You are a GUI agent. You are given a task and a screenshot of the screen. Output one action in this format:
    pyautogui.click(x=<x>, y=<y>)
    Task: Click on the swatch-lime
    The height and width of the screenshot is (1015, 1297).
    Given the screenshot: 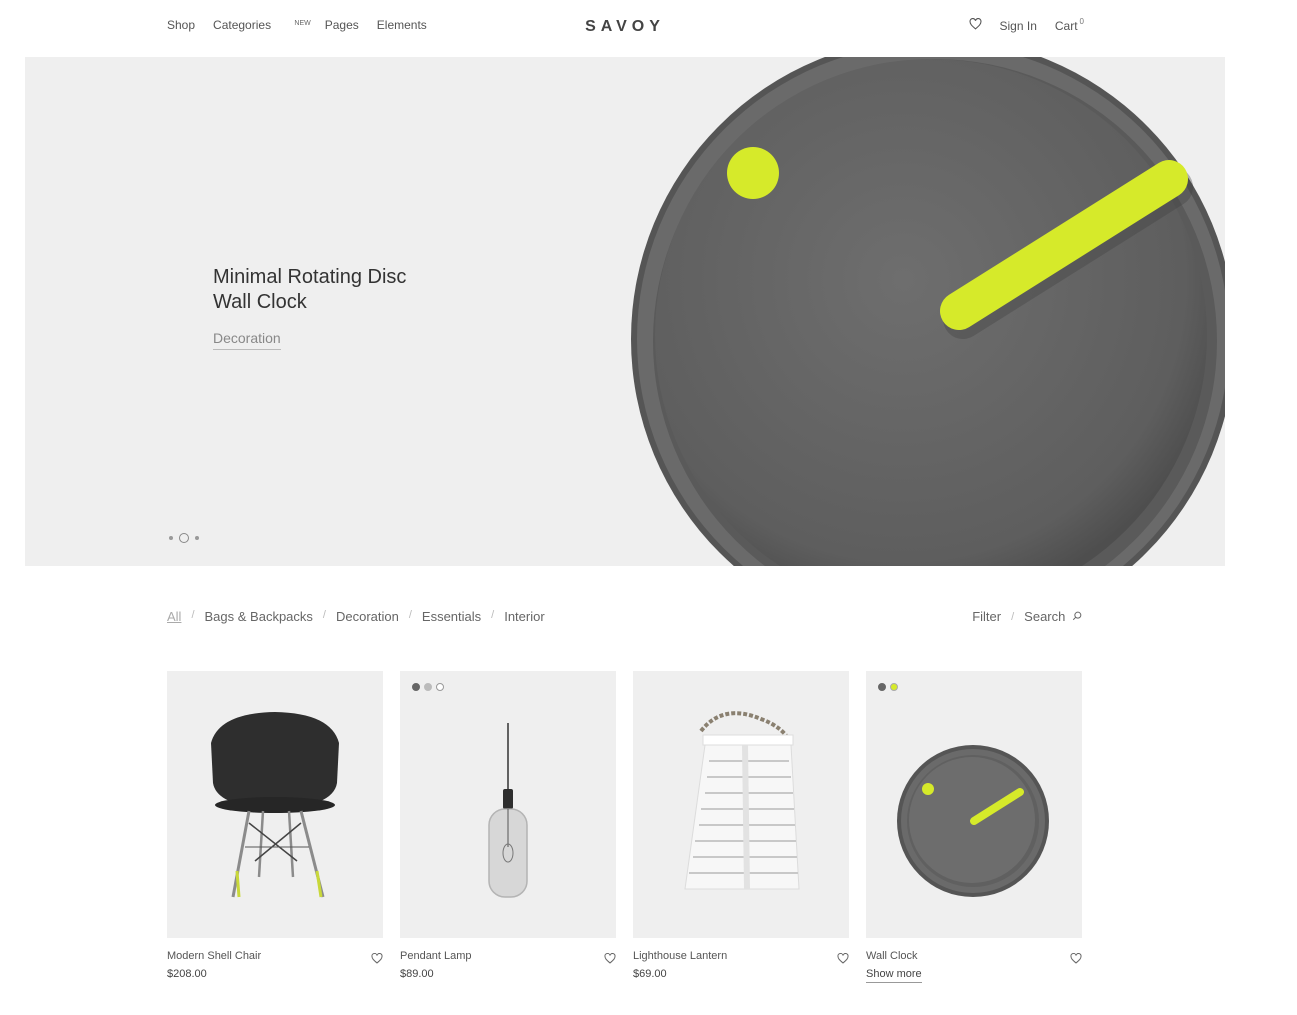 What is the action you would take?
    pyautogui.click(x=894, y=687)
    